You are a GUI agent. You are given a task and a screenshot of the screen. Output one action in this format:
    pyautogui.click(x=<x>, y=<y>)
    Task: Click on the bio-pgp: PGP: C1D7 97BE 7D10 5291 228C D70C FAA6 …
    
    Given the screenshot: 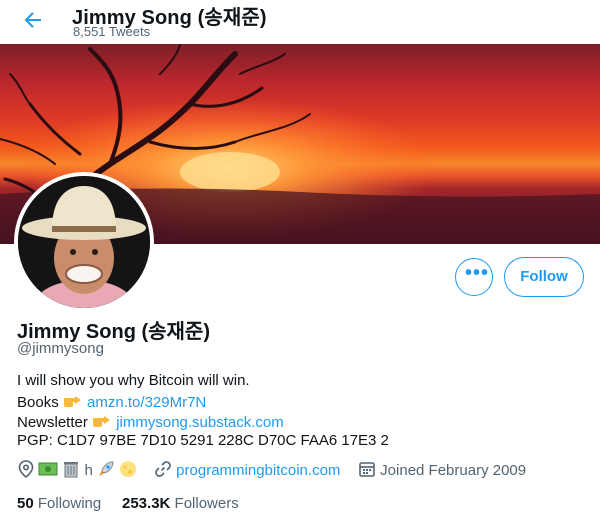 What is the action you would take?
    pyautogui.click(x=203, y=440)
    